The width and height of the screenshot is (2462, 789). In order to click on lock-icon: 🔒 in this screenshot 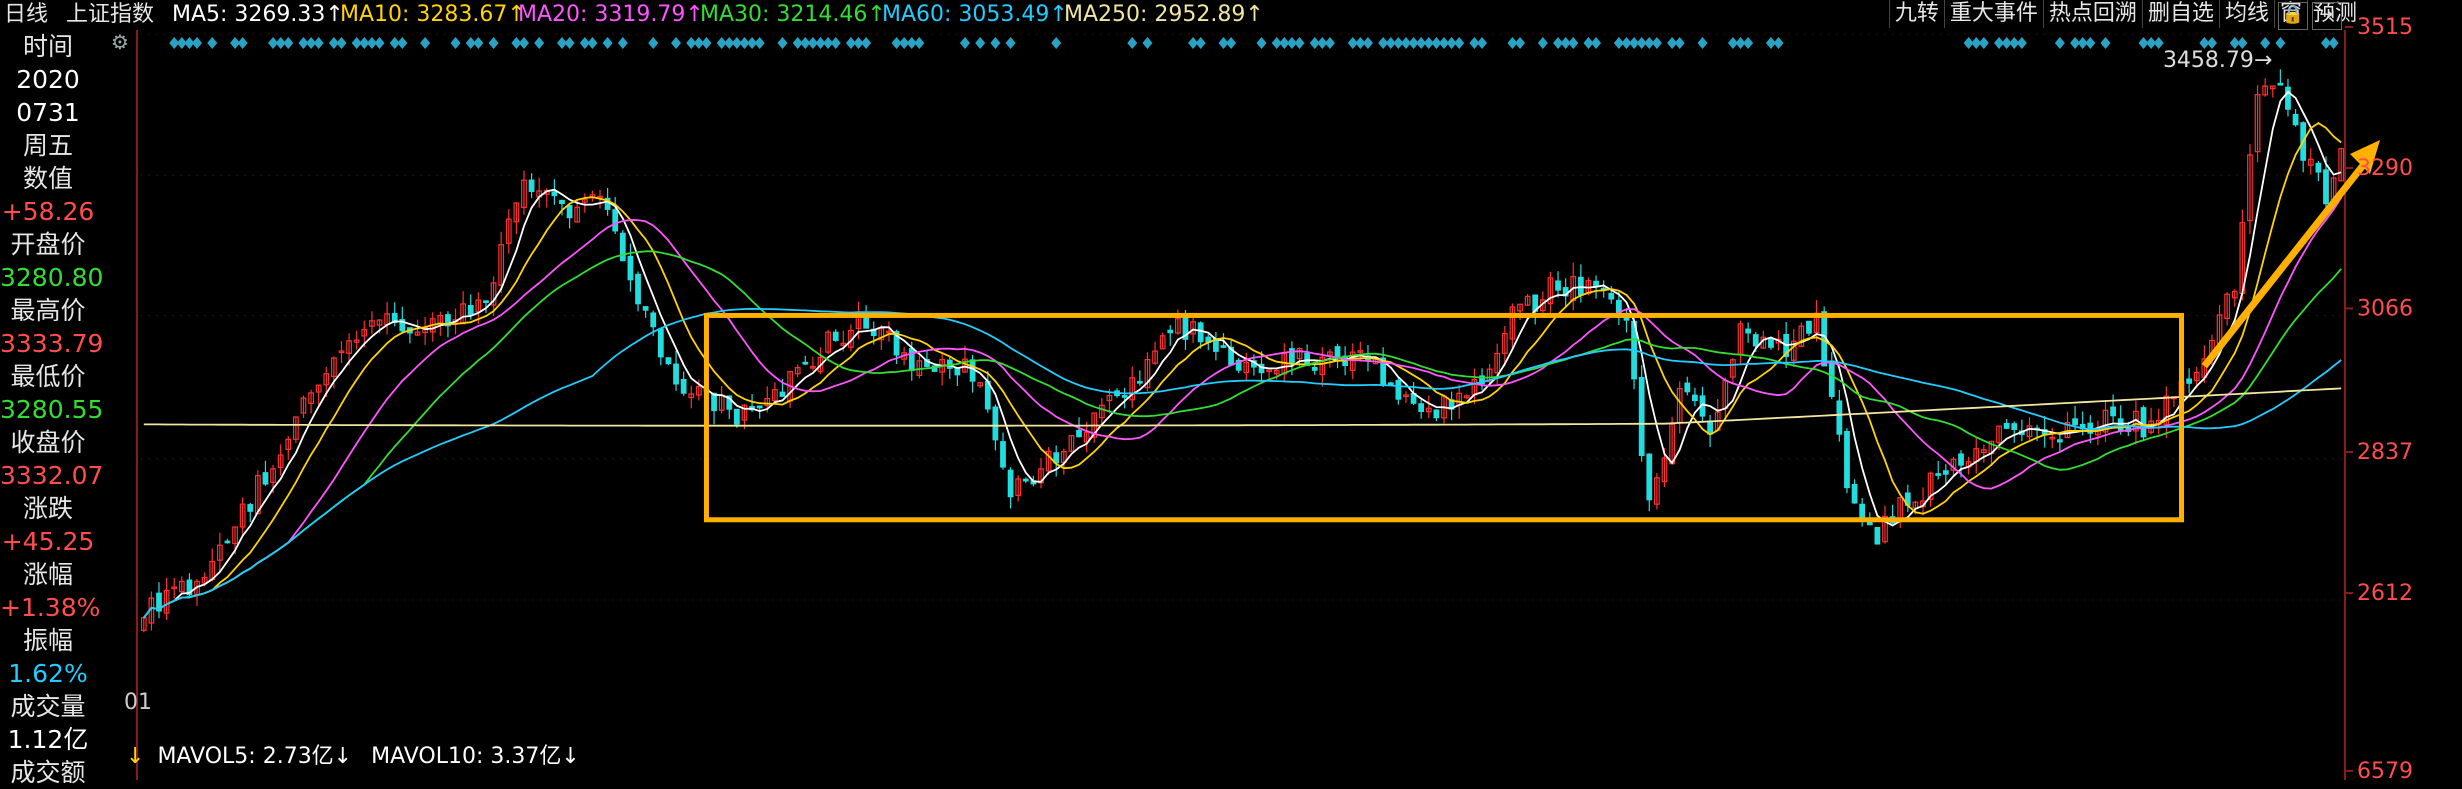, I will do `click(2293, 16)`.